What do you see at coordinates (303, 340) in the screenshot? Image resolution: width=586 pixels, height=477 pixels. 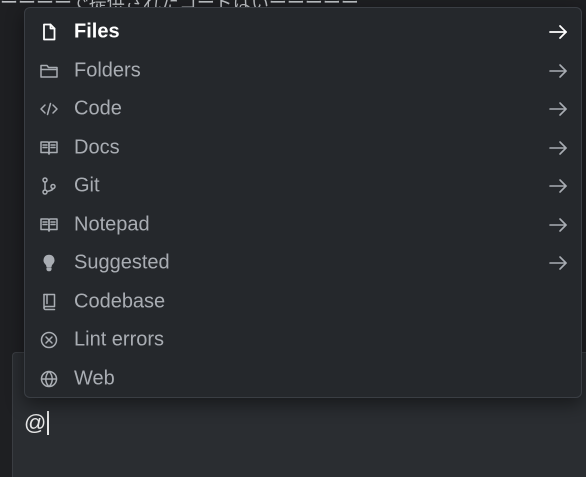 I see `mention-item-lint-errors: Lint errors` at bounding box center [303, 340].